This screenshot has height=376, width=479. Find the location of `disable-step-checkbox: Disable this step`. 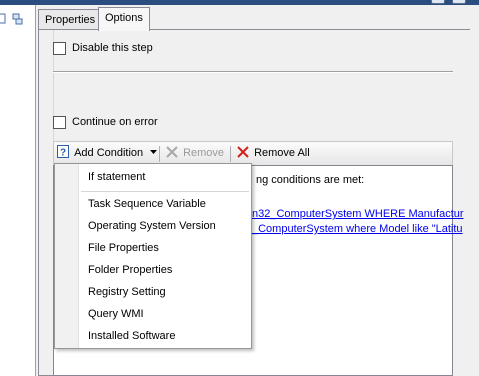

disable-step-checkbox: Disable this step is located at coordinates (103, 49).